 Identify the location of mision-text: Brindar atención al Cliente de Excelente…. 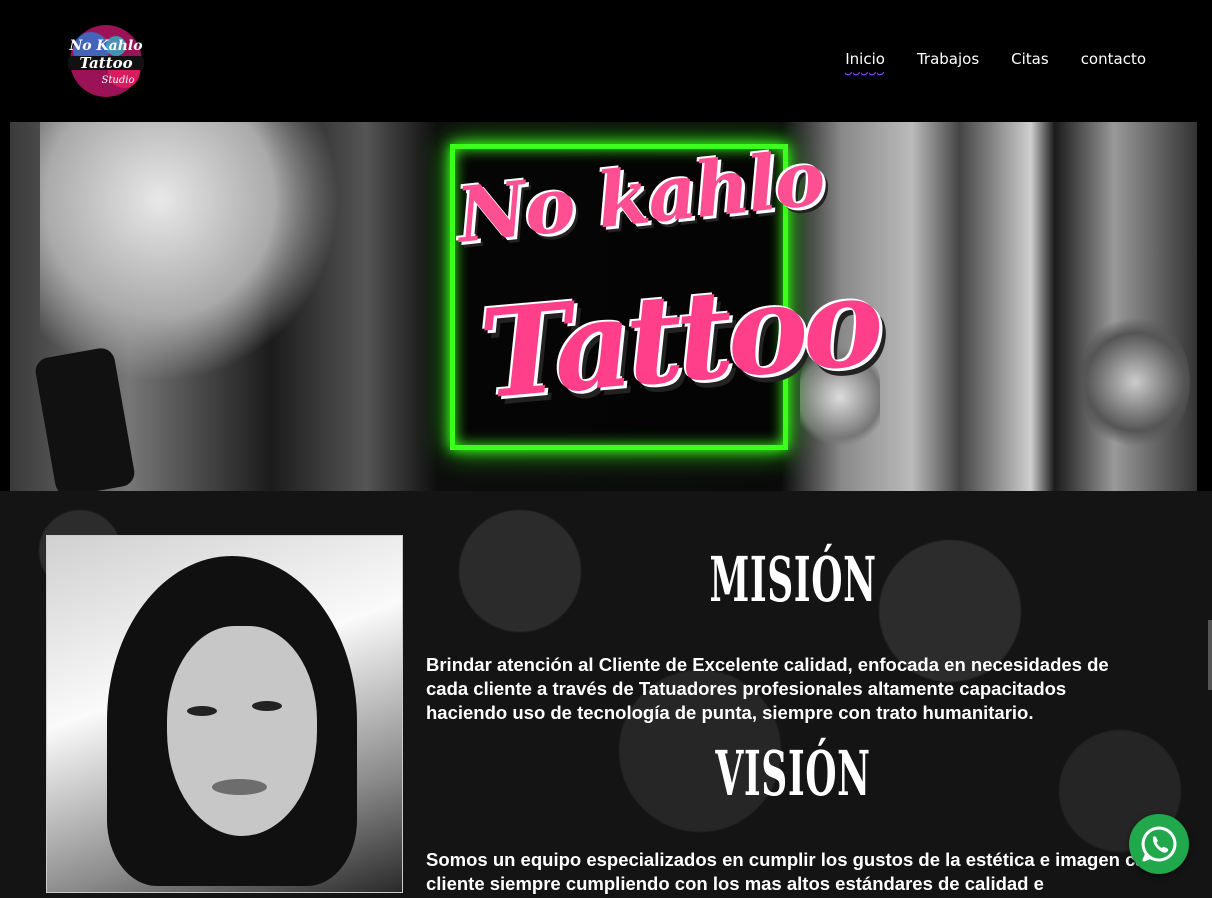
(767, 688).